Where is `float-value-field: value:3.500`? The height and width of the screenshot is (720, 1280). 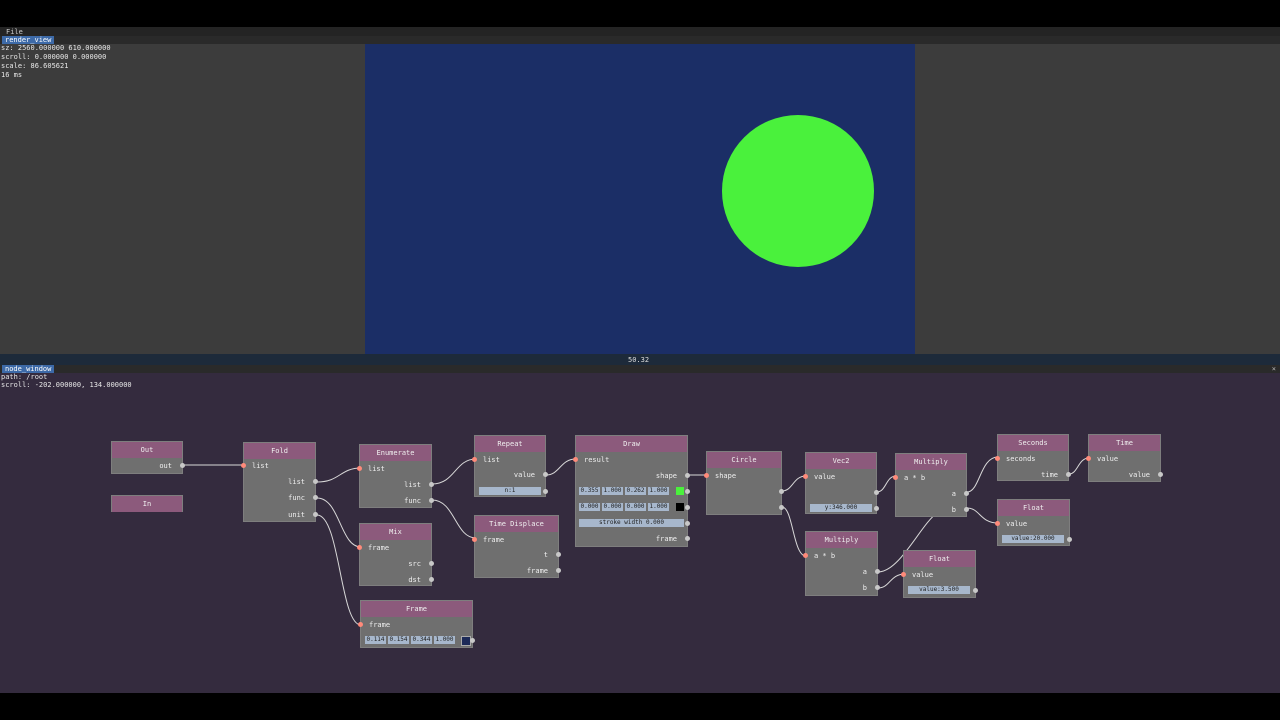 float-value-field: value:3.500 is located at coordinates (939, 590).